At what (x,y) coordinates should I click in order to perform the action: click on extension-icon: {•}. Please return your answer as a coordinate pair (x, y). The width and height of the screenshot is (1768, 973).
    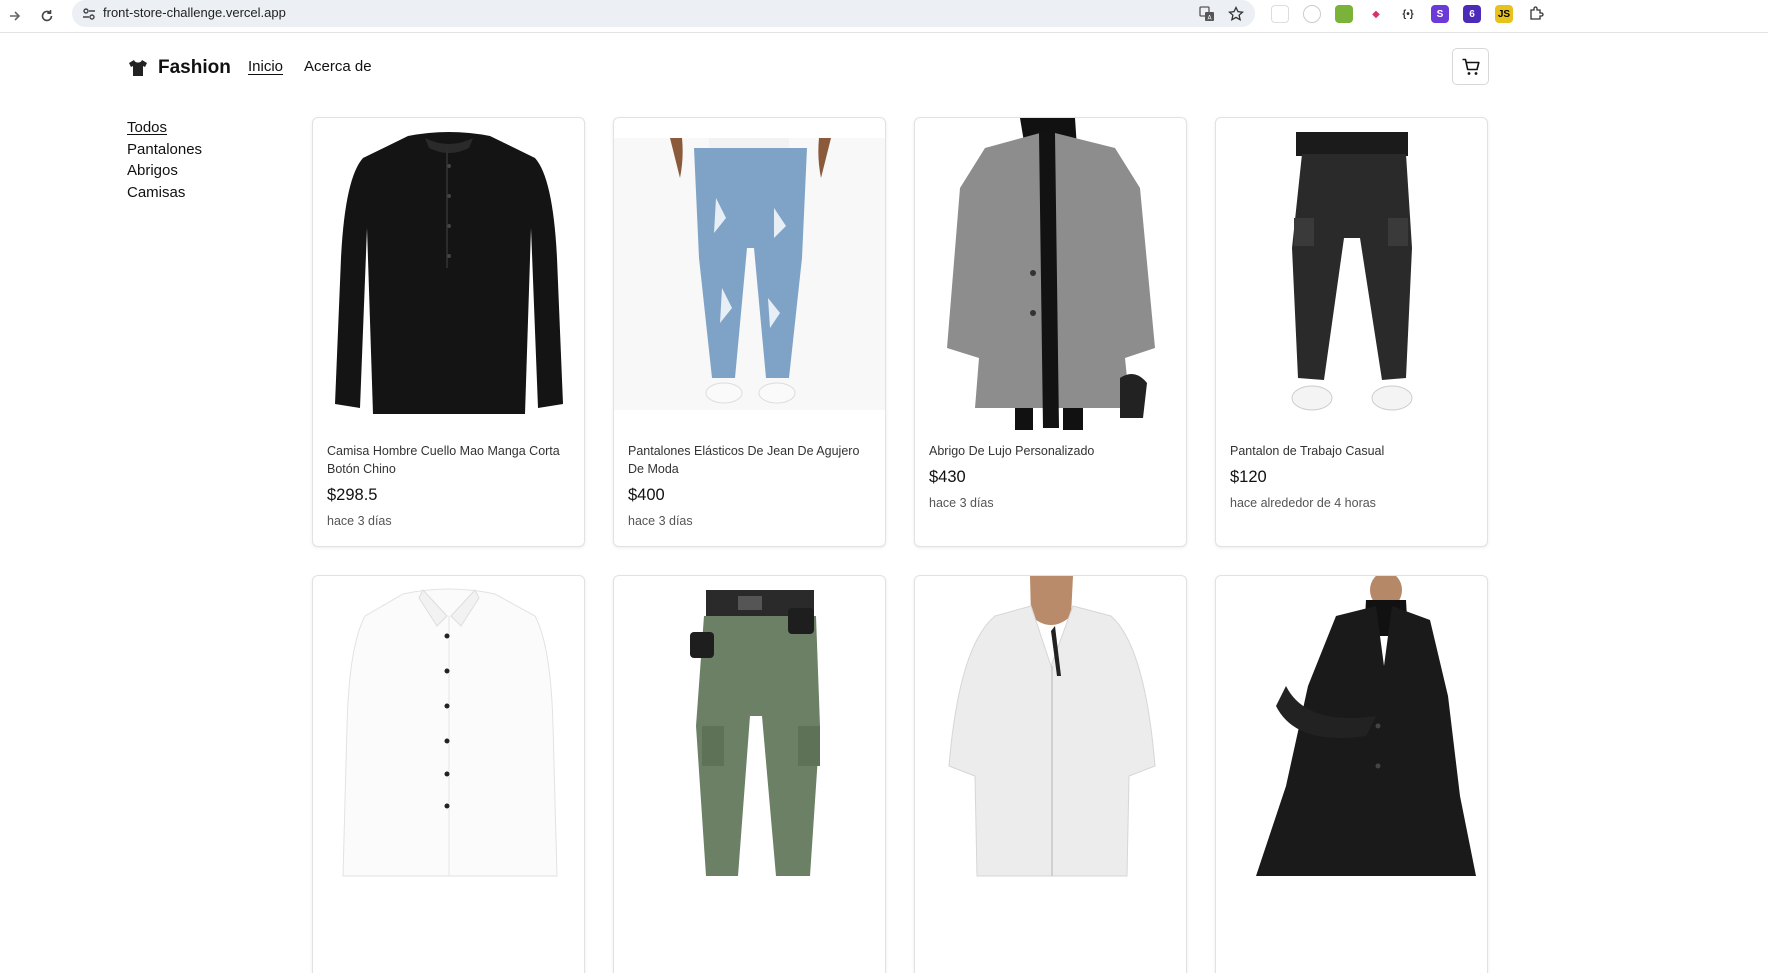
    Looking at the image, I should click on (1408, 14).